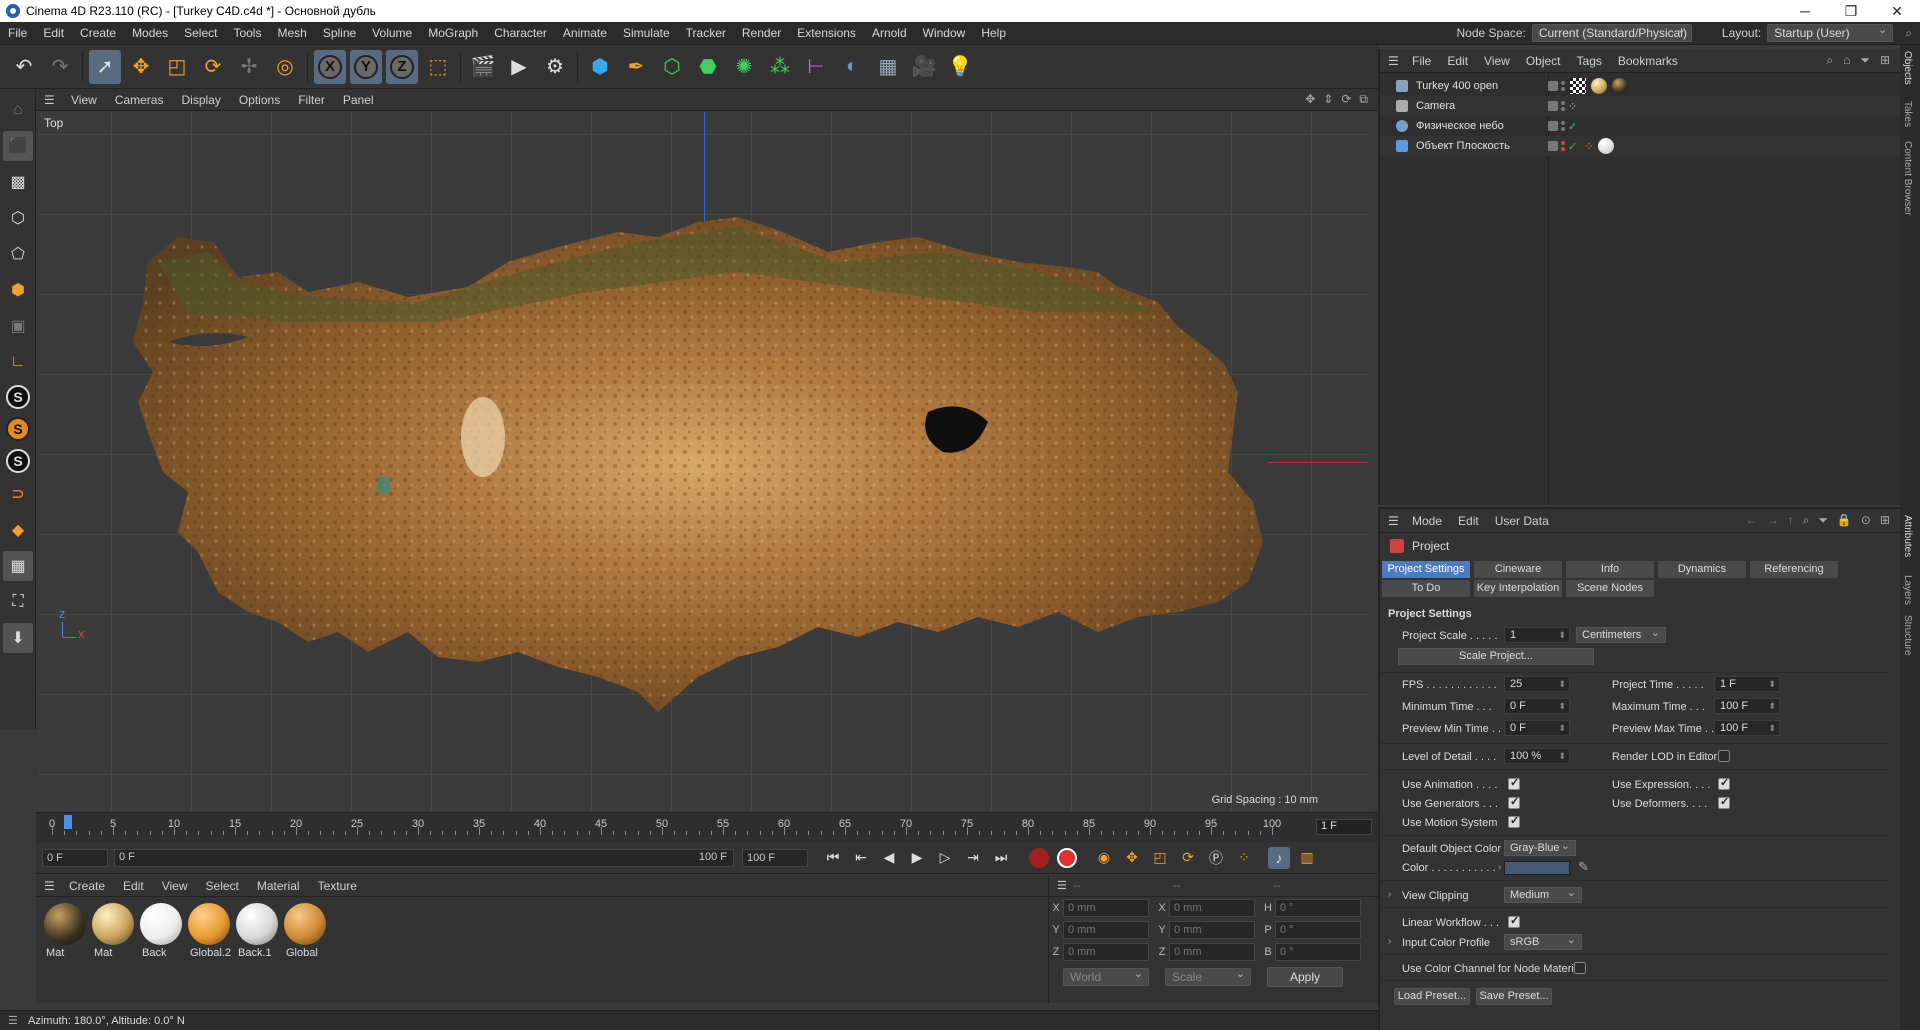  I want to click on minimize-button: ─, so click(1805, 11).